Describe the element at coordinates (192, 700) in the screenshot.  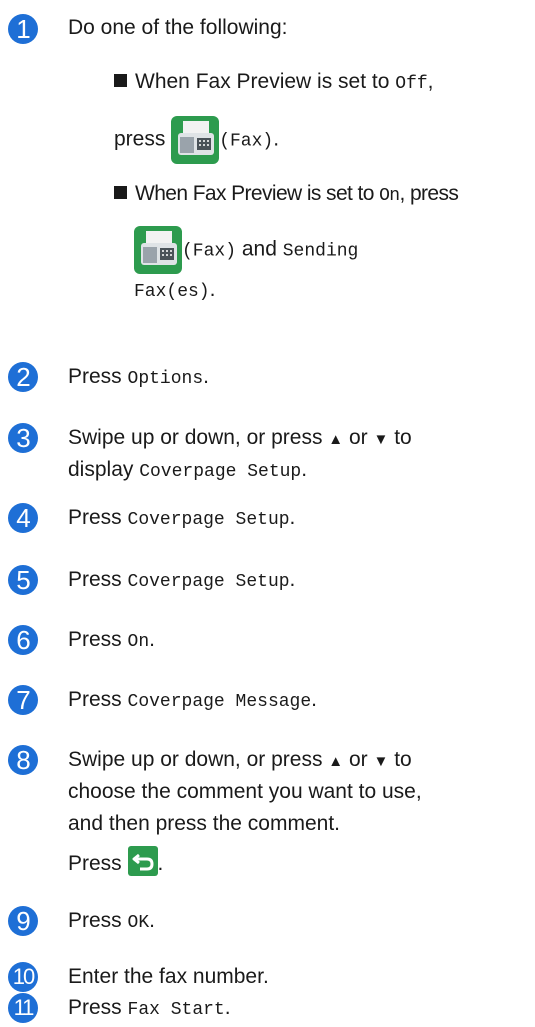
I see `step-text: Press Coverpage Message.` at that location.